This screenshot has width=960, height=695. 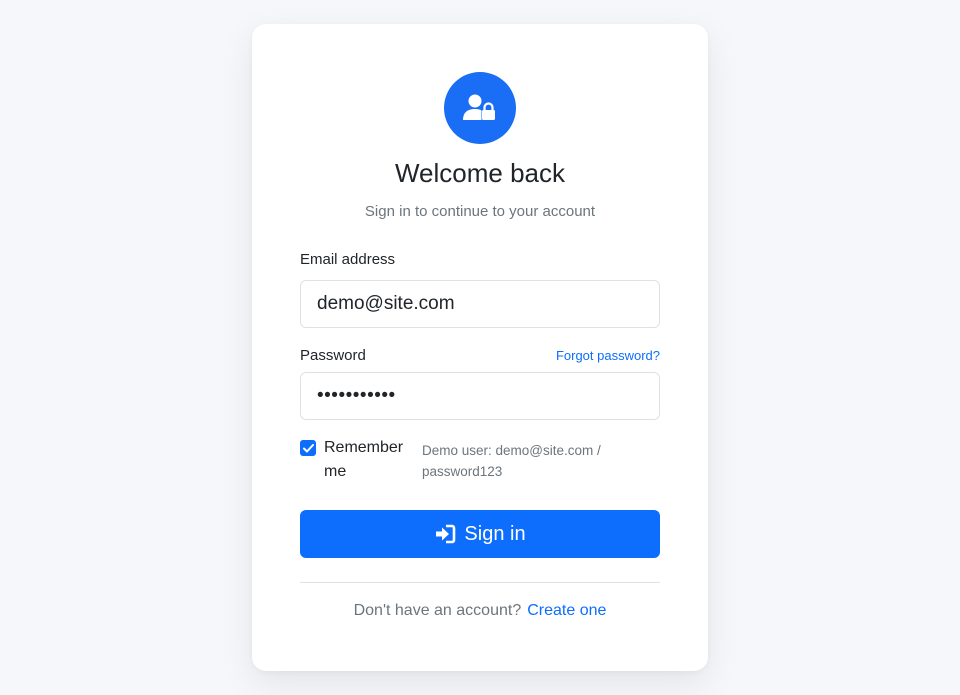 I want to click on password-field, so click(x=480, y=396).